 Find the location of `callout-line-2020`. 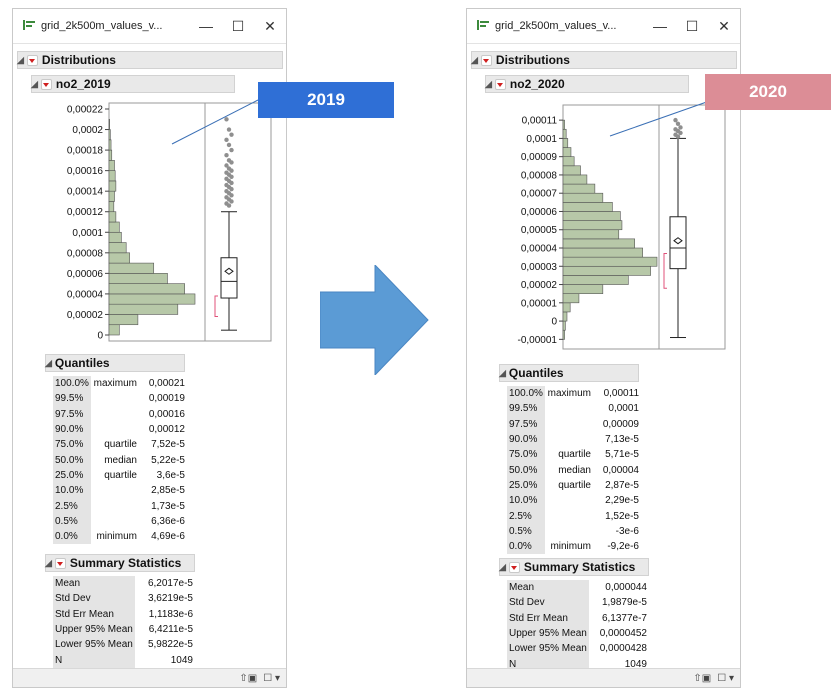

callout-line-2020 is located at coordinates (664, 117).